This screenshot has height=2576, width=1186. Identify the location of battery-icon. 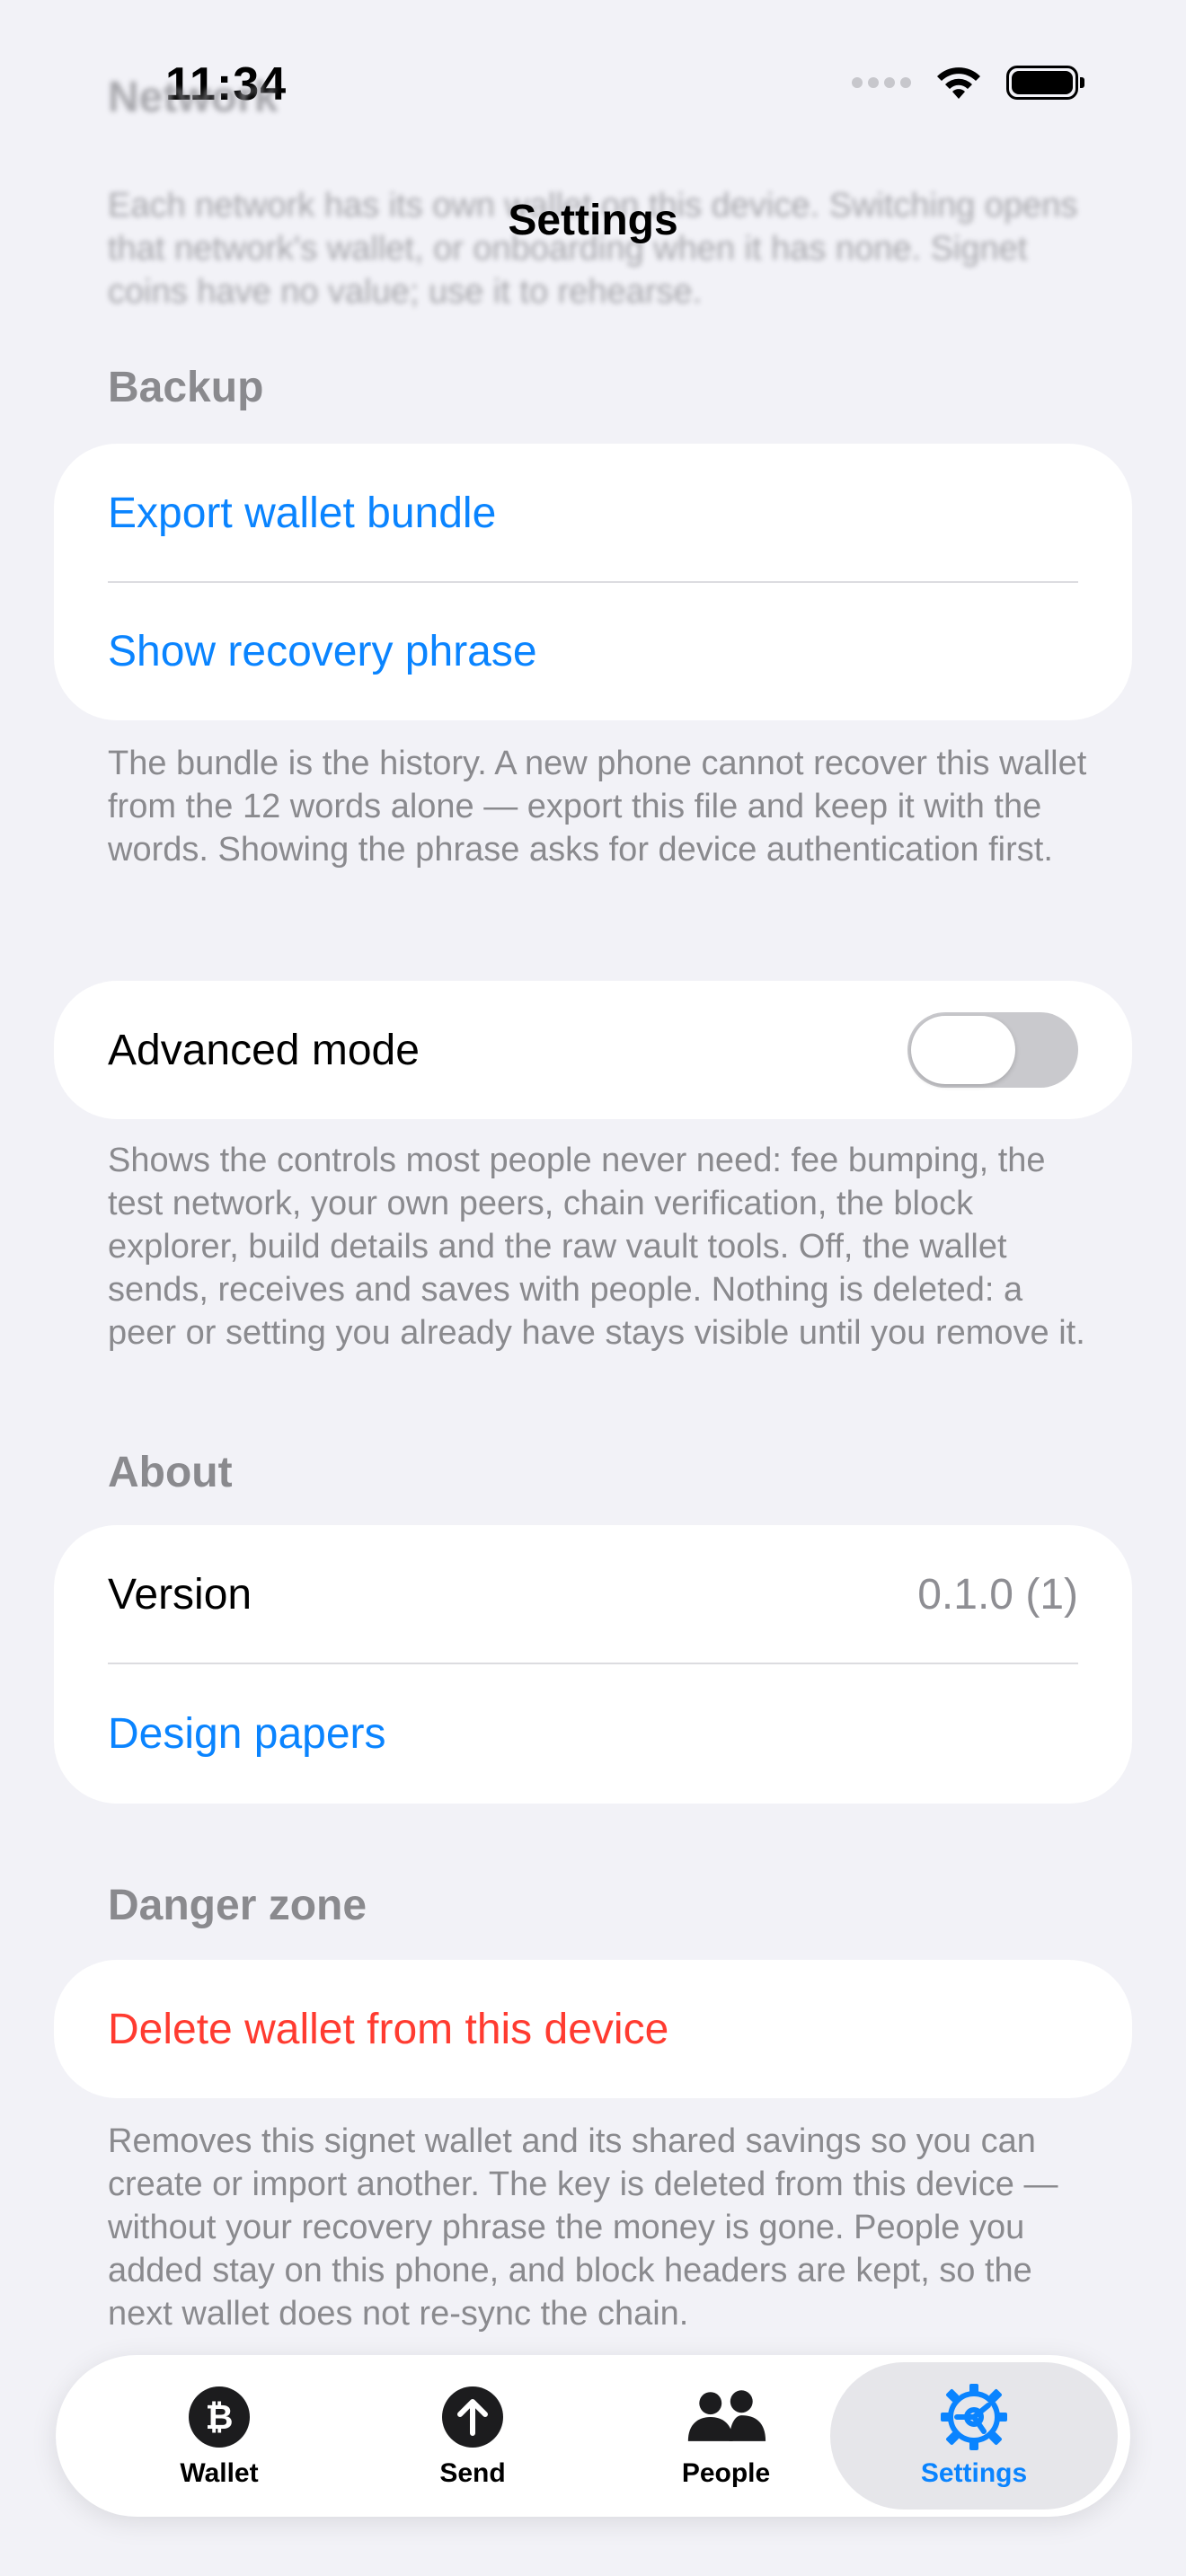
(1045, 83).